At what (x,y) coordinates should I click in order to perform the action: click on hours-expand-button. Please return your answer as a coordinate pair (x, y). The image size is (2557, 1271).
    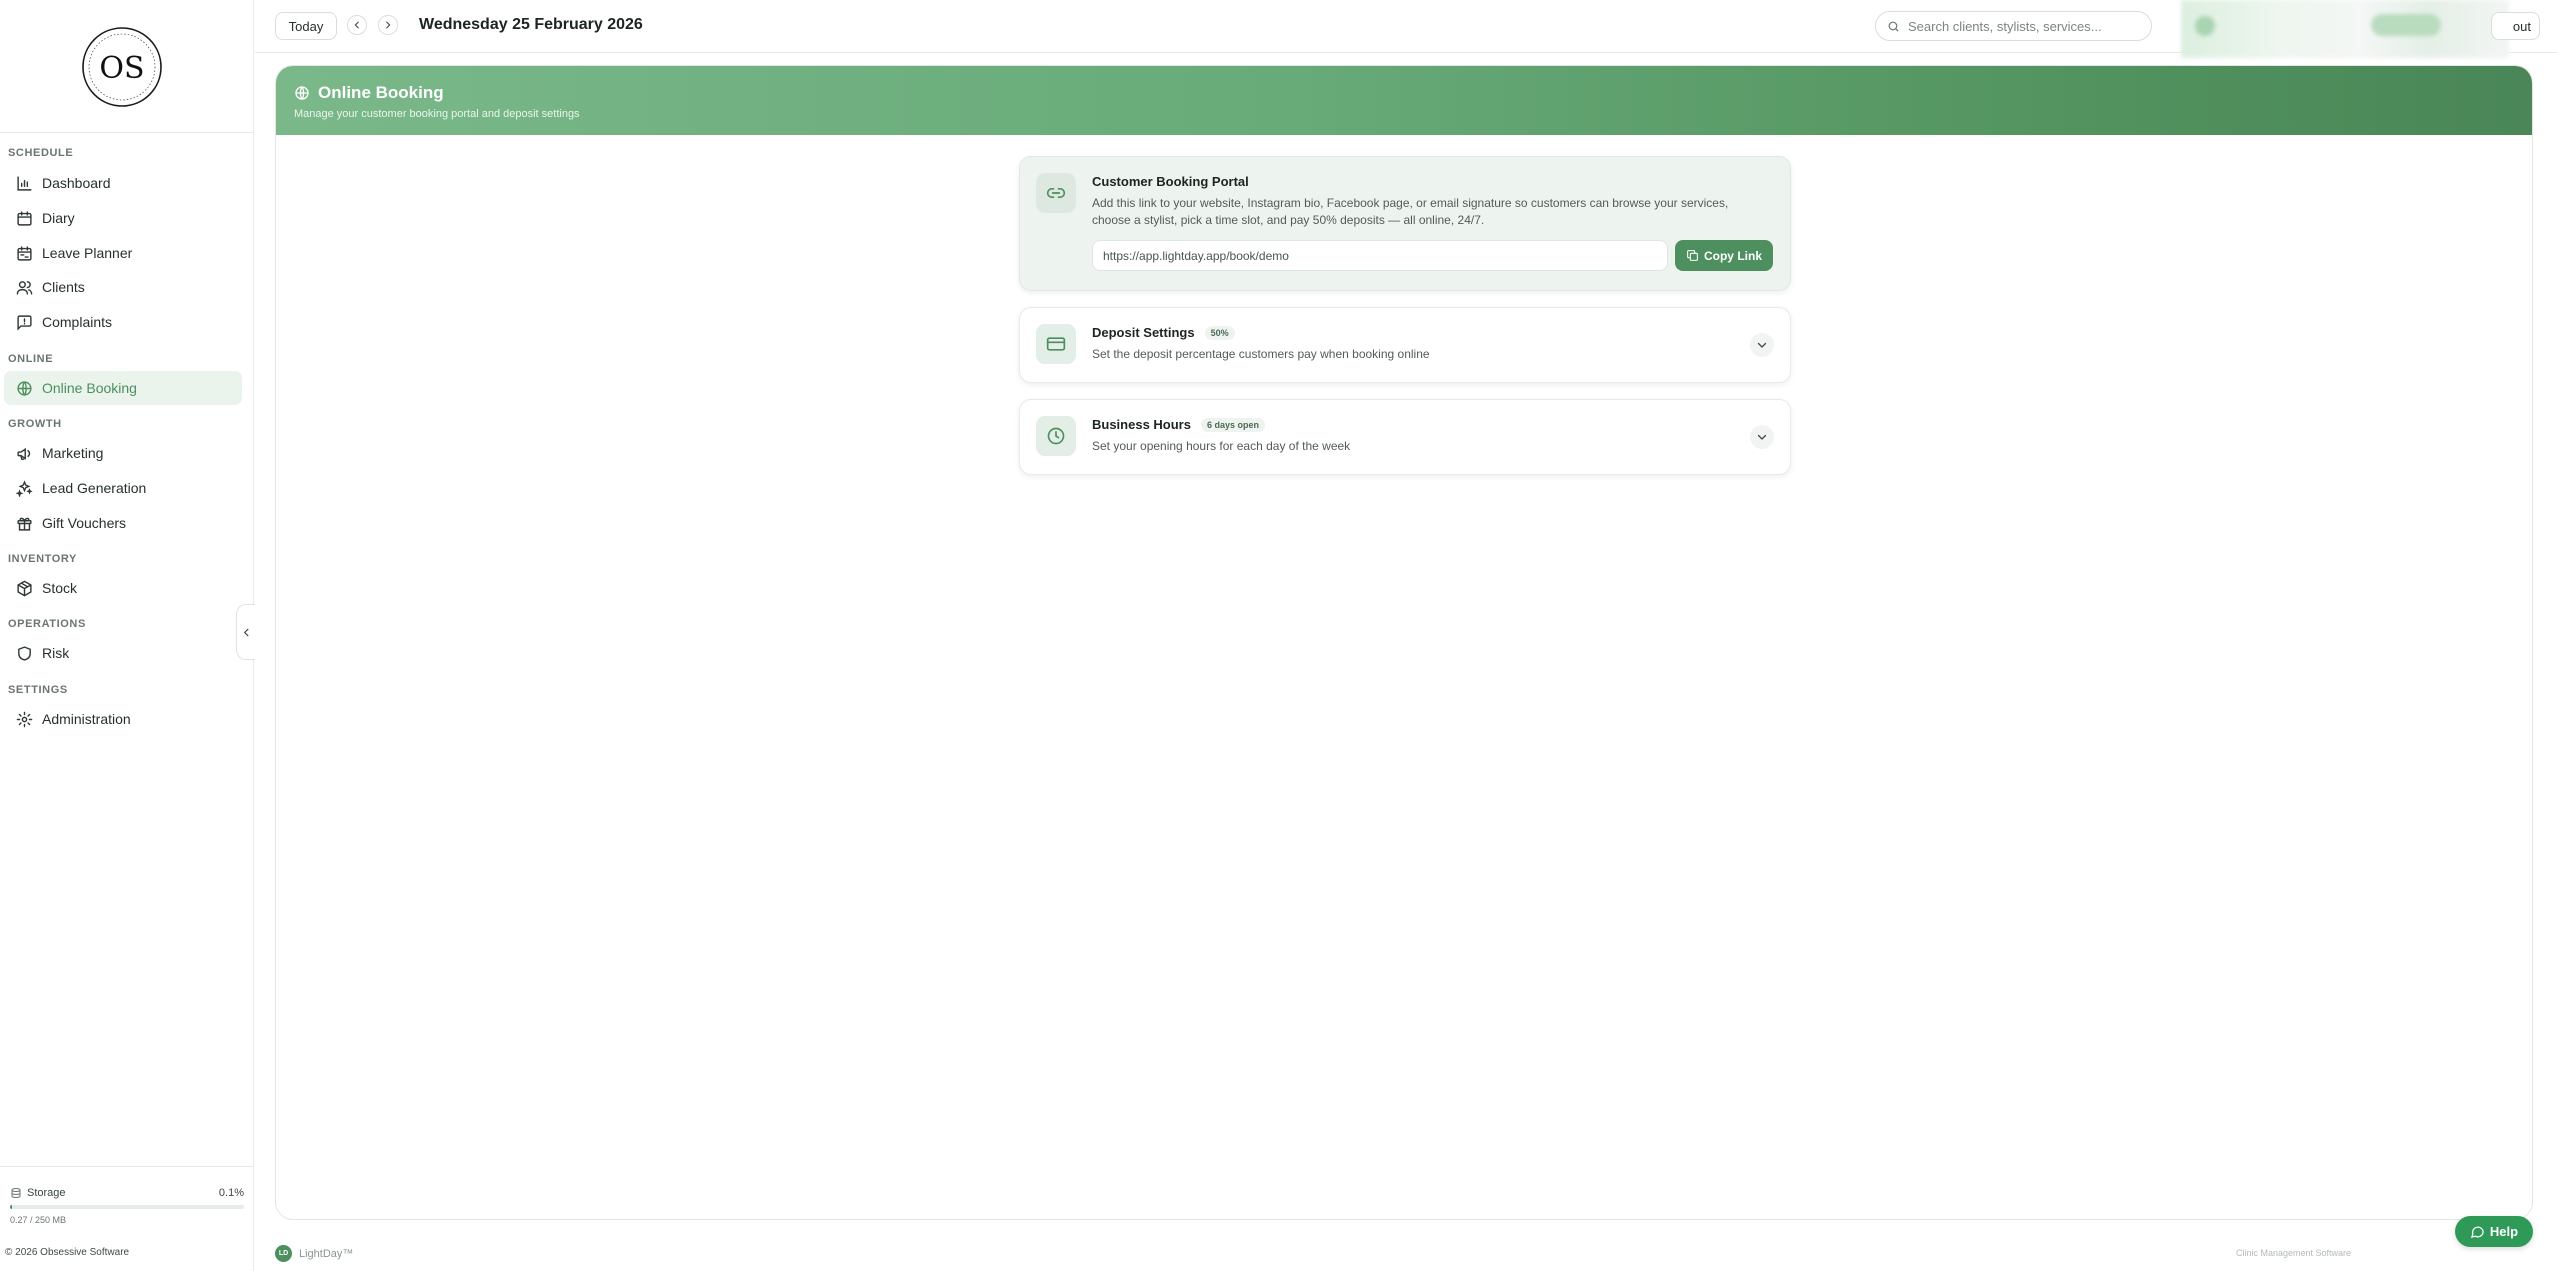
    Looking at the image, I should click on (1762, 437).